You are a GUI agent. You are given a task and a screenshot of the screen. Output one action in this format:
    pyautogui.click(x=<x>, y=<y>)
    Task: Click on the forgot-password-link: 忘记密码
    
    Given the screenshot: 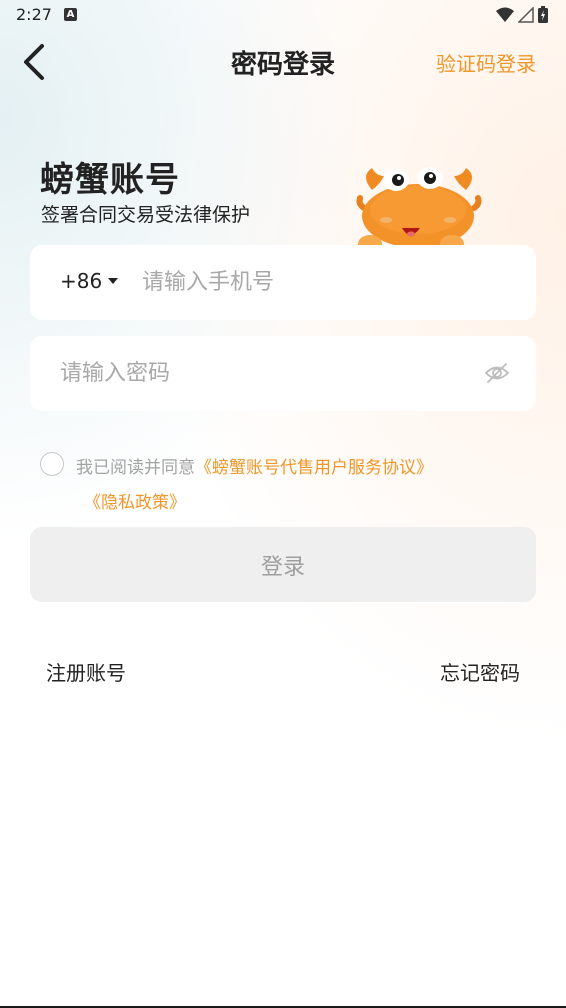 What is the action you would take?
    pyautogui.click(x=480, y=671)
    